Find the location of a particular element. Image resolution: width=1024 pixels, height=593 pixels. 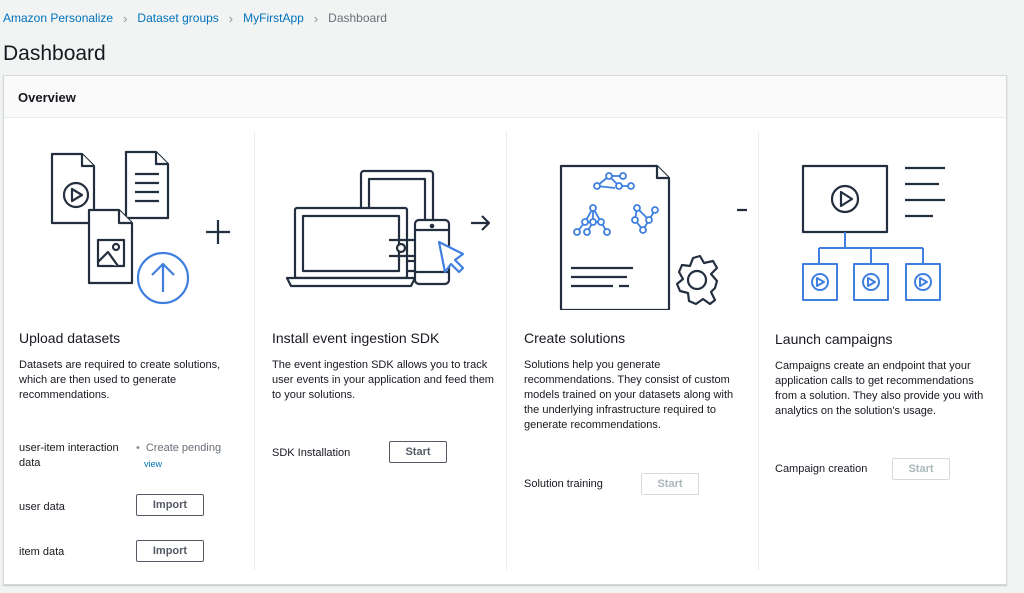

launch-campaigns-title: Launch campaigns is located at coordinates (834, 339).